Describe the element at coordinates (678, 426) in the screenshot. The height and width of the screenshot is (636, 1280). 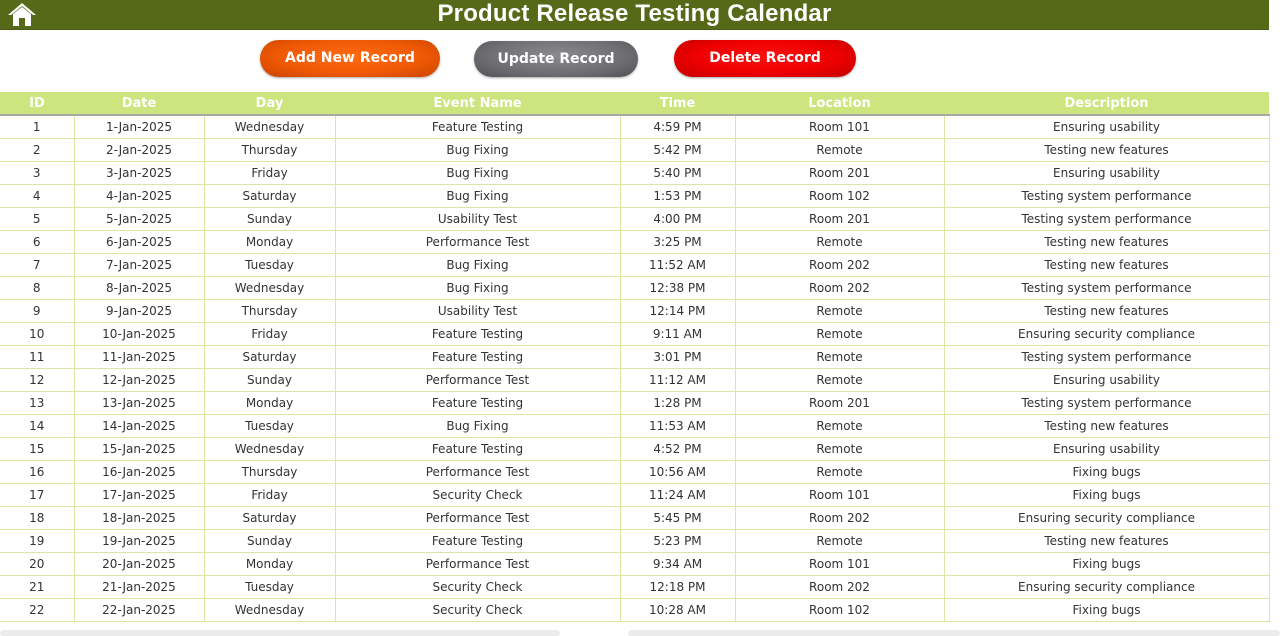
I see `cell-time: 11:53 AM` at that location.